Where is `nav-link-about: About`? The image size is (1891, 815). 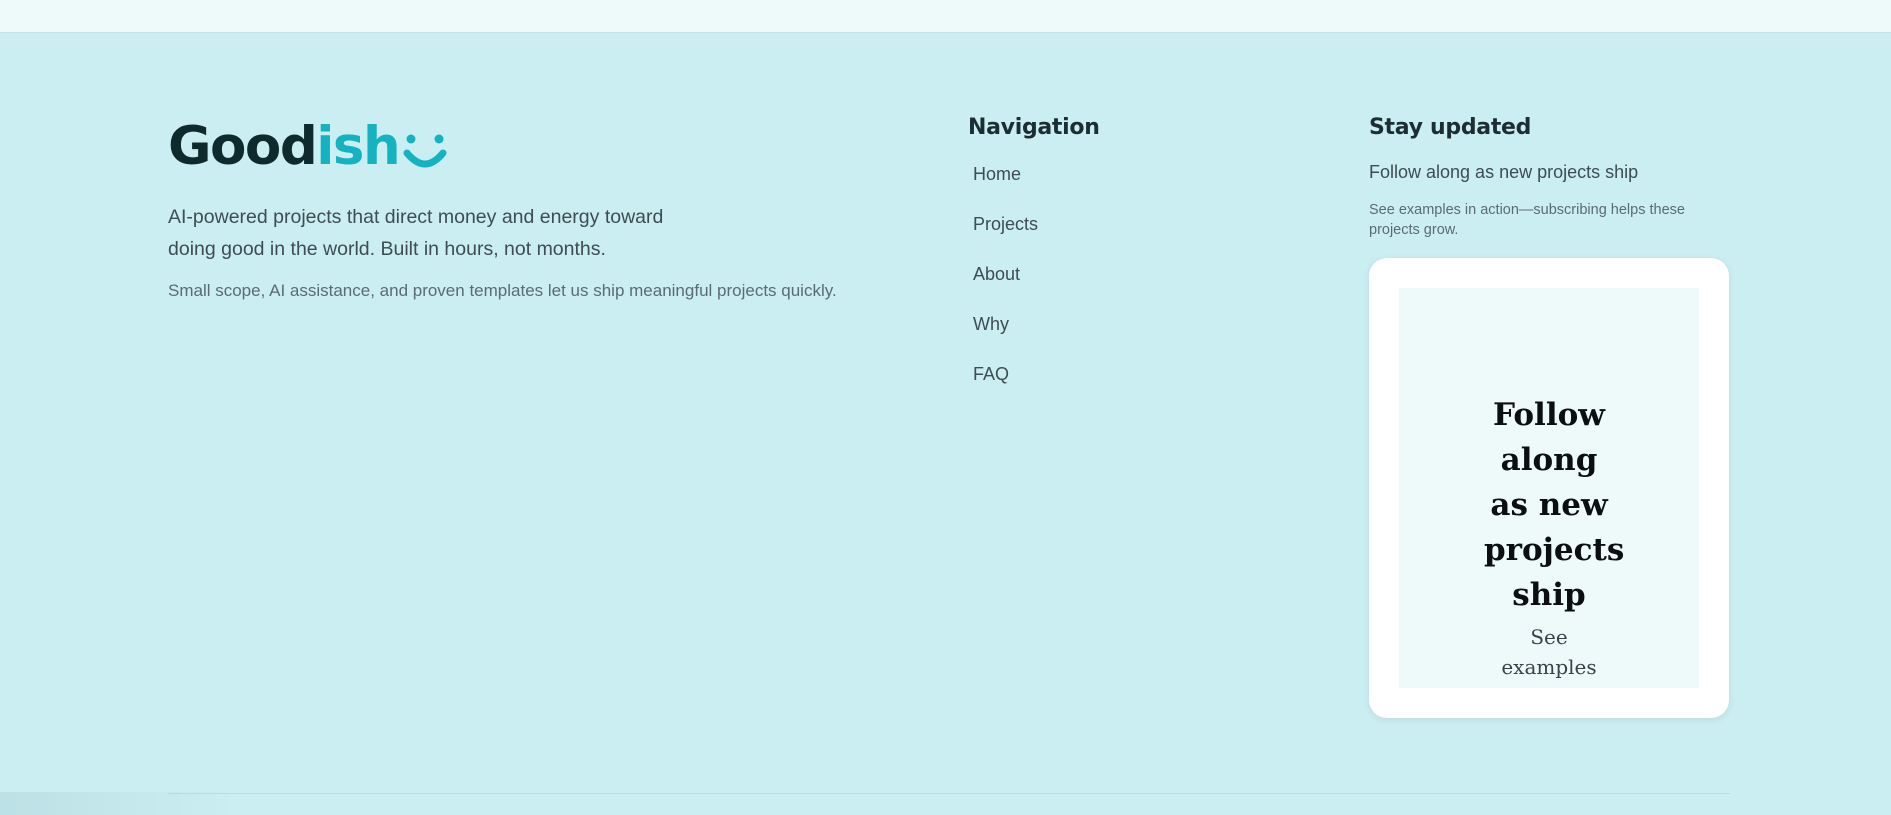 nav-link-about: About is located at coordinates (1118, 287).